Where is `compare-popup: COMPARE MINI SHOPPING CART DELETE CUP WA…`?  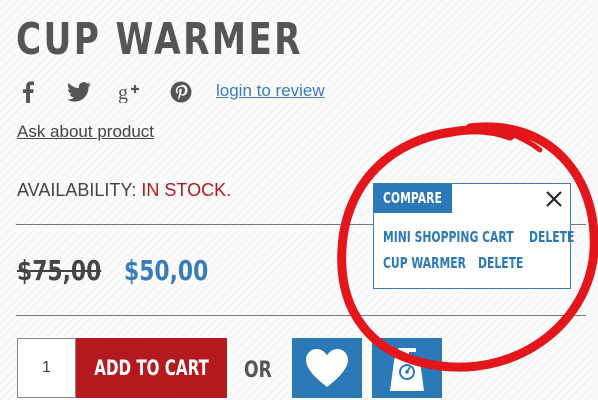
compare-popup: COMPARE MINI SHOPPING CART DELETE CUP WA… is located at coordinates (474, 236).